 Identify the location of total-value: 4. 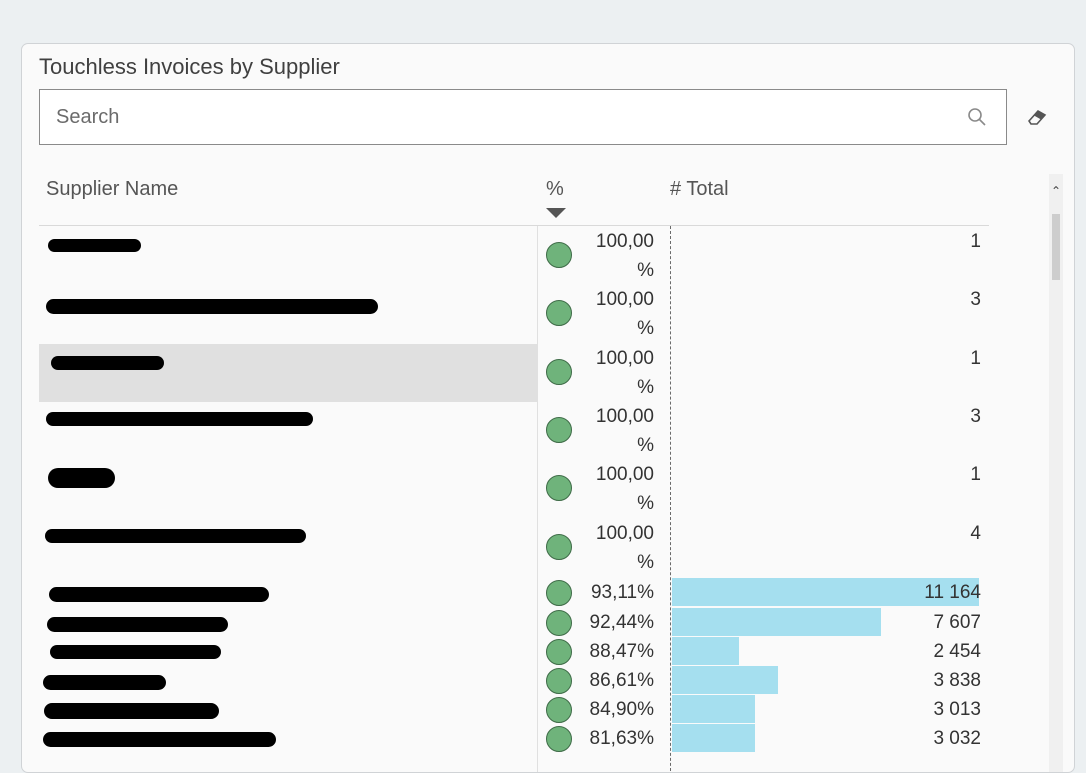
(975, 533).